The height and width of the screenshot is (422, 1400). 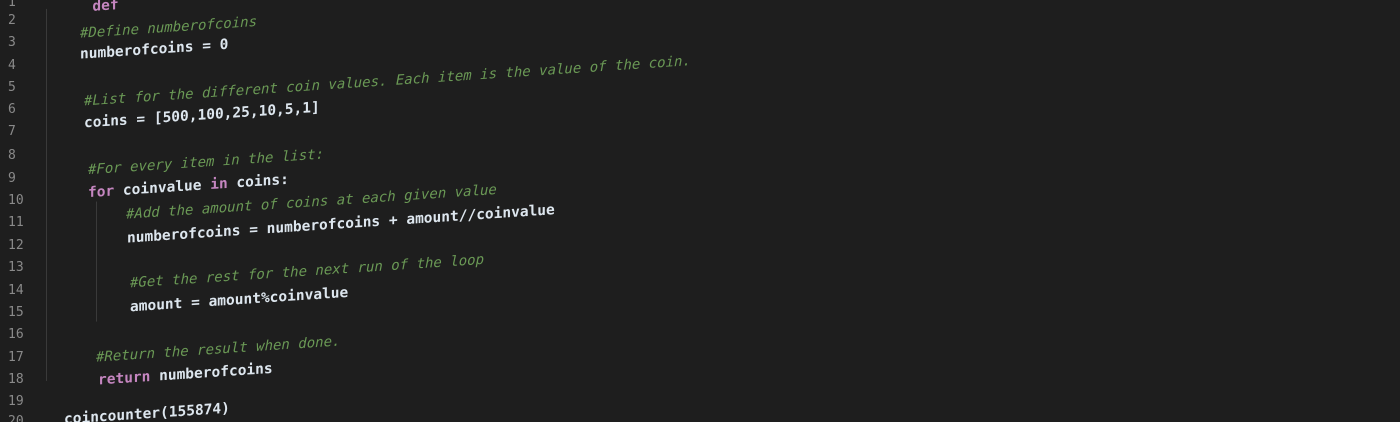 I want to click on loop-variable: coinvalue, so click(x=162, y=188).